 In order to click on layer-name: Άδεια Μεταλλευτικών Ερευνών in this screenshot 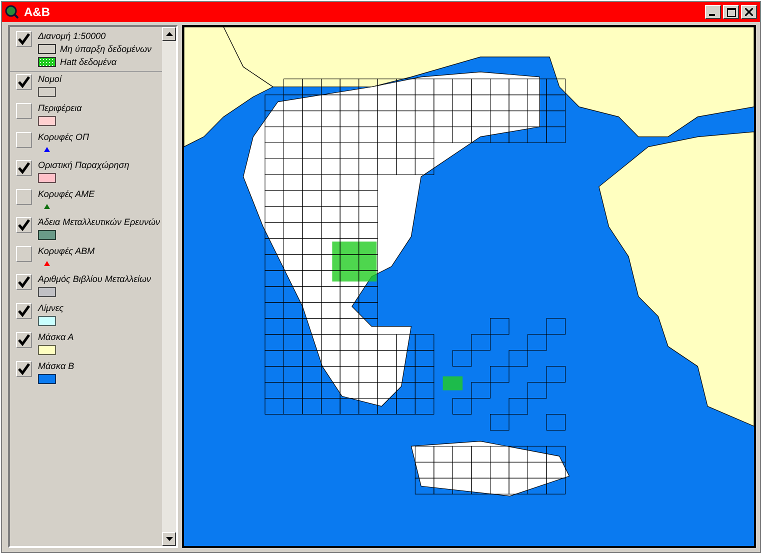, I will do `click(98, 222)`.